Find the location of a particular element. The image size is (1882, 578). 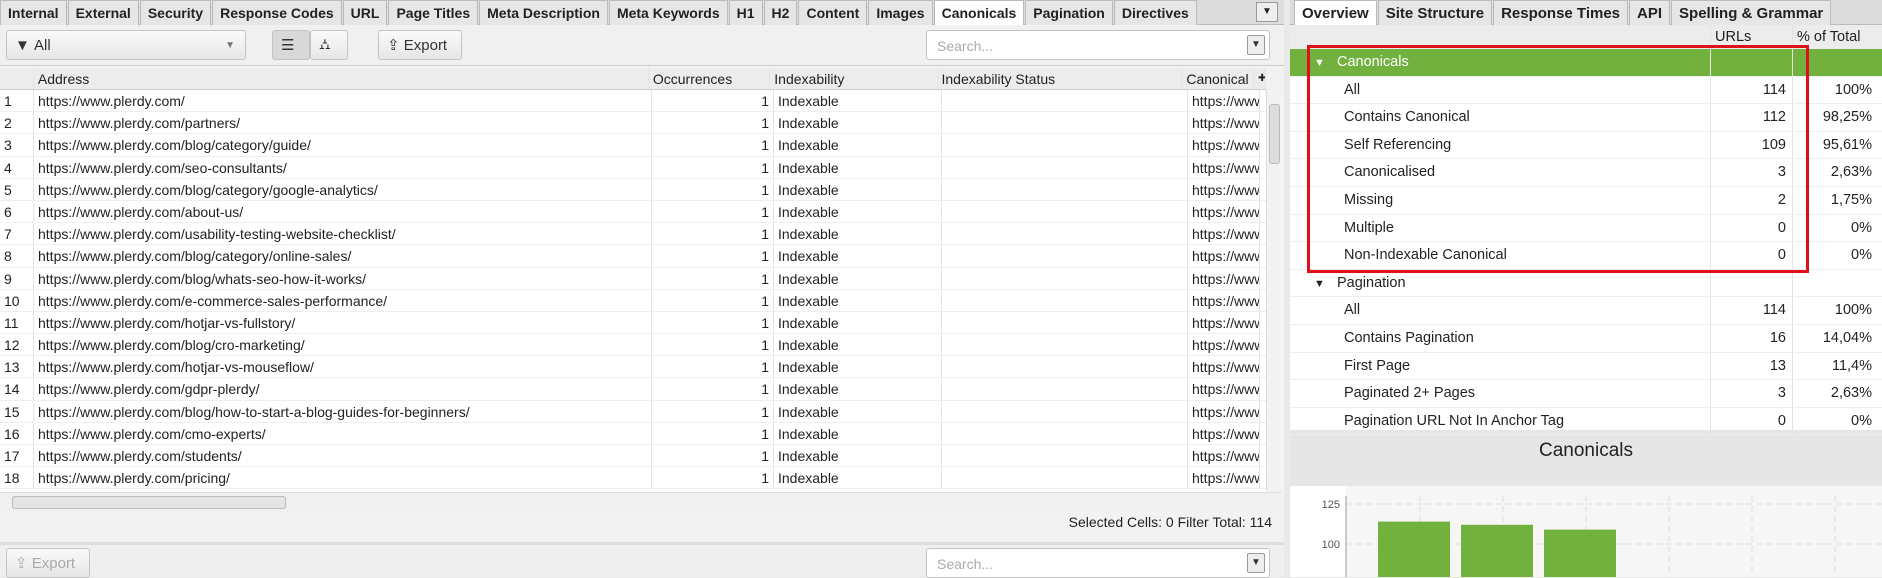

item-urls: 16 is located at coordinates (1751, 338).